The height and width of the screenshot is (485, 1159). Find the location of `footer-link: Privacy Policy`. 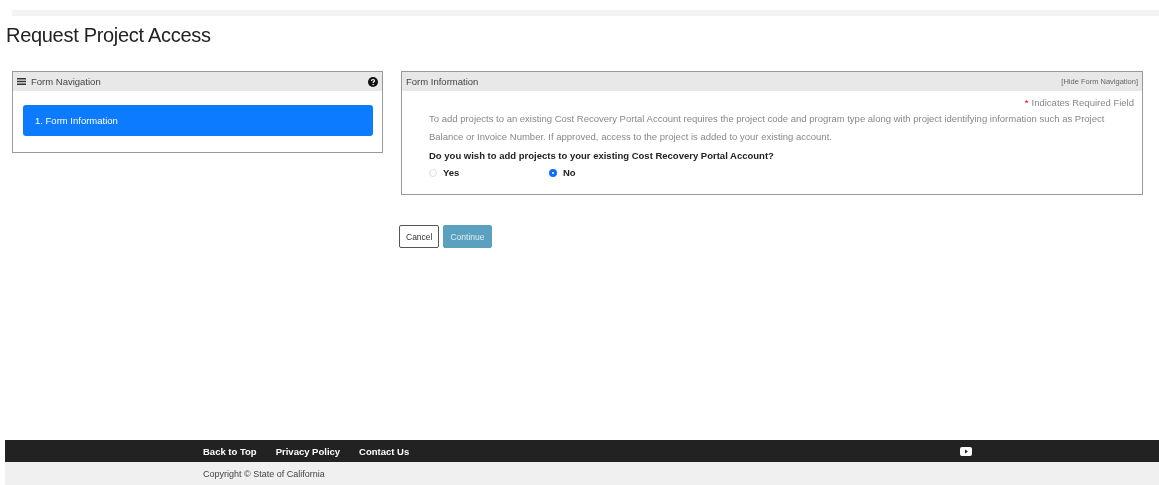

footer-link: Privacy Policy is located at coordinates (308, 451).